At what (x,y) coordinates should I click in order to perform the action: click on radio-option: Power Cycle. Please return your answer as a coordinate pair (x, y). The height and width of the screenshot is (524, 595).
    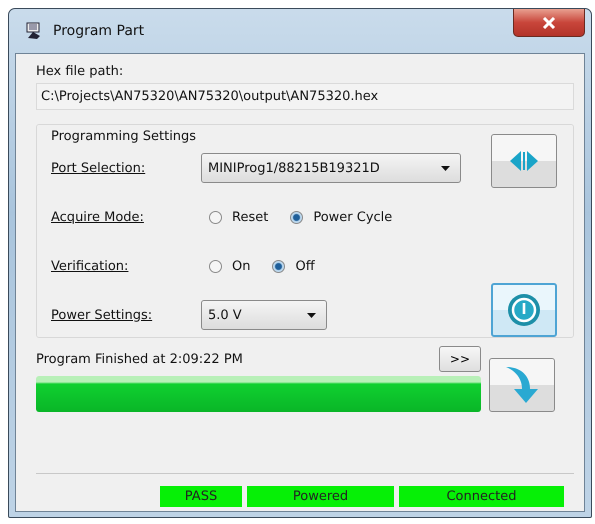
    Looking at the image, I should click on (341, 217).